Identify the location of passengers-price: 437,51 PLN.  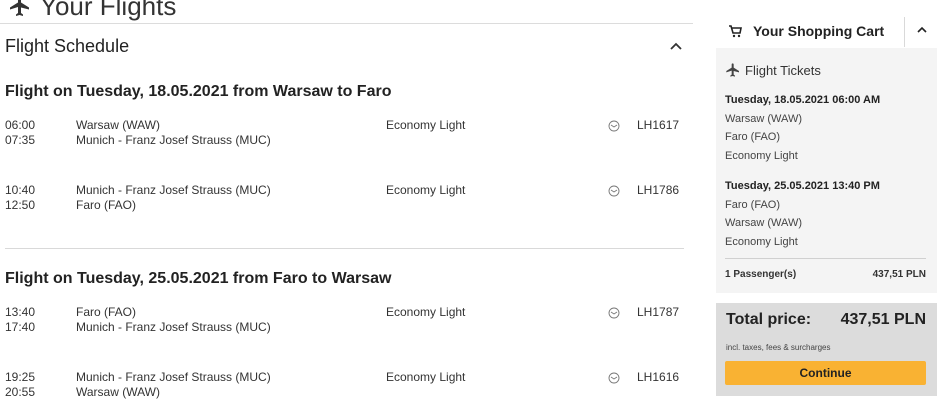
(899, 274).